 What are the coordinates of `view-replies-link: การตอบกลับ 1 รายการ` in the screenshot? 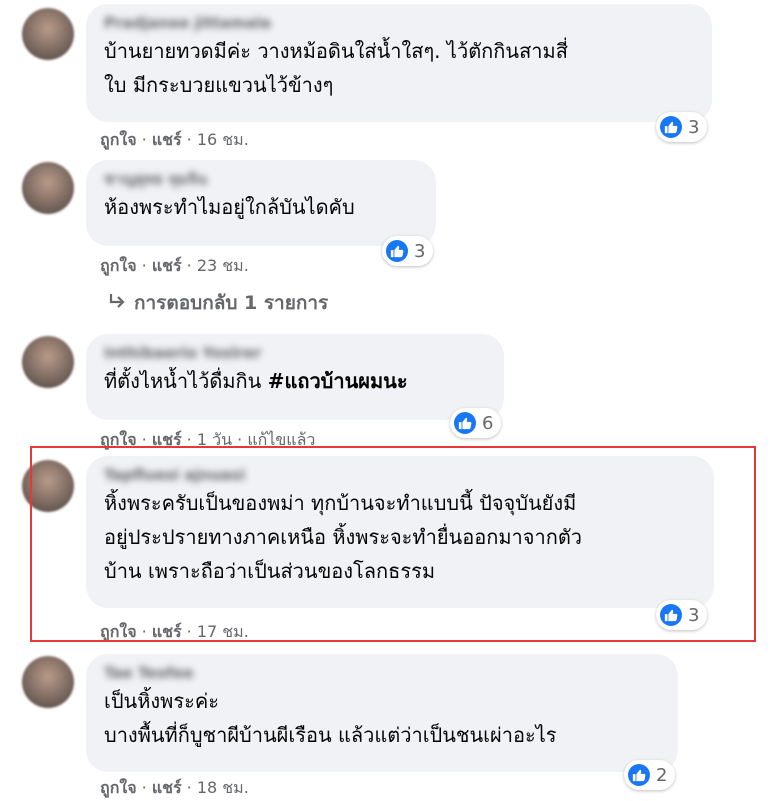 It's located at (218, 303).